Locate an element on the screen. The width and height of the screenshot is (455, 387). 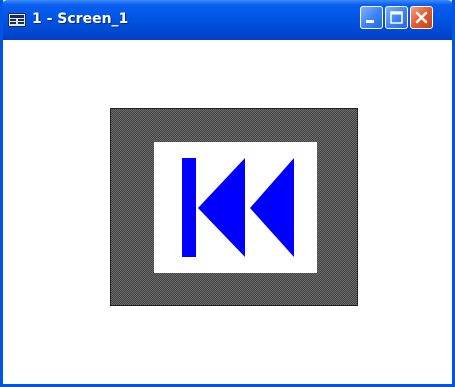
maximize-icon is located at coordinates (396, 17).